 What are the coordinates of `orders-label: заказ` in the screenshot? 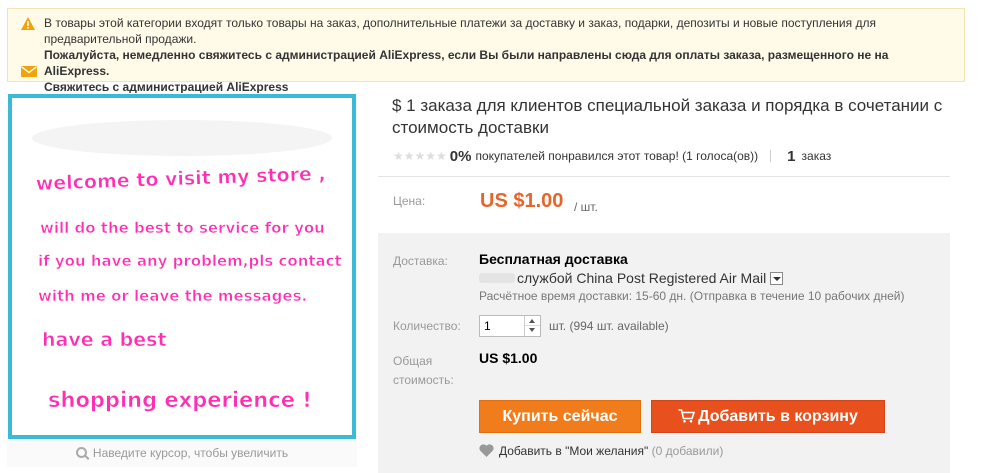 It's located at (816, 156).